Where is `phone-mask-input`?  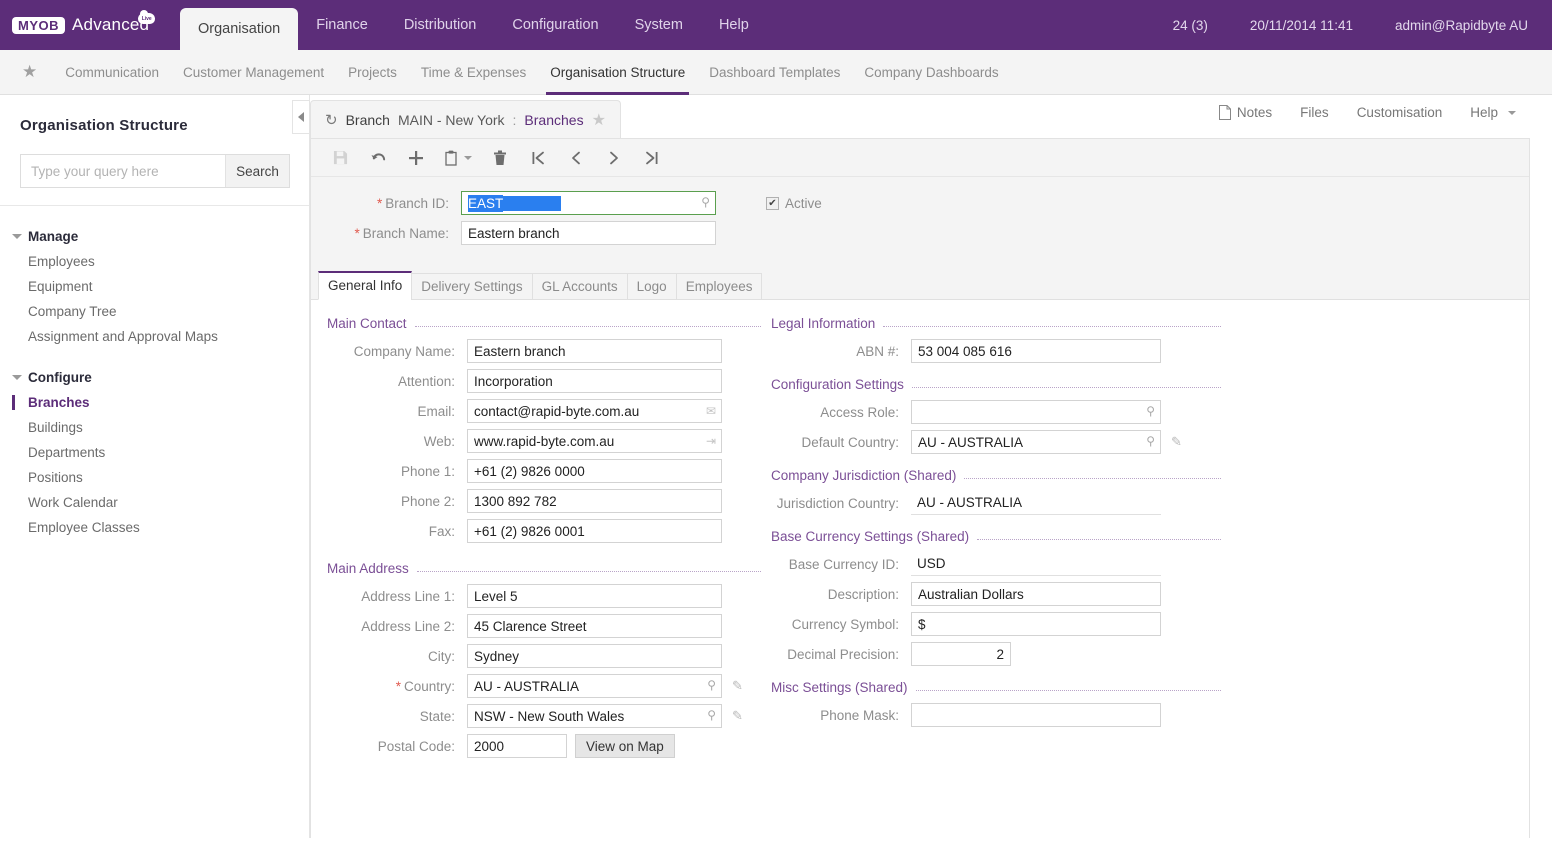 phone-mask-input is located at coordinates (1036, 715).